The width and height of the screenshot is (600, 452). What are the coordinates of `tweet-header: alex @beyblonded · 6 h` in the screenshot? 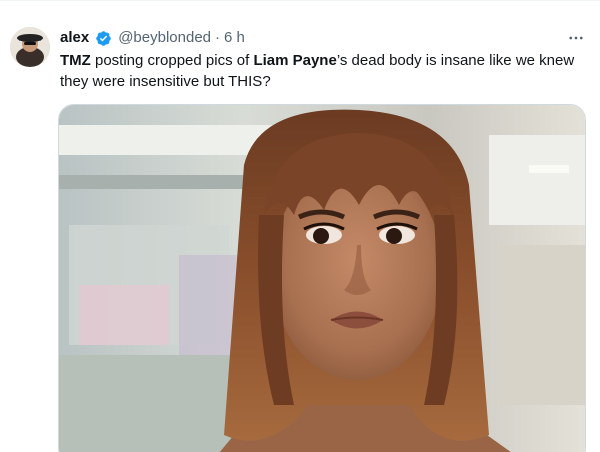 It's located at (152, 38).